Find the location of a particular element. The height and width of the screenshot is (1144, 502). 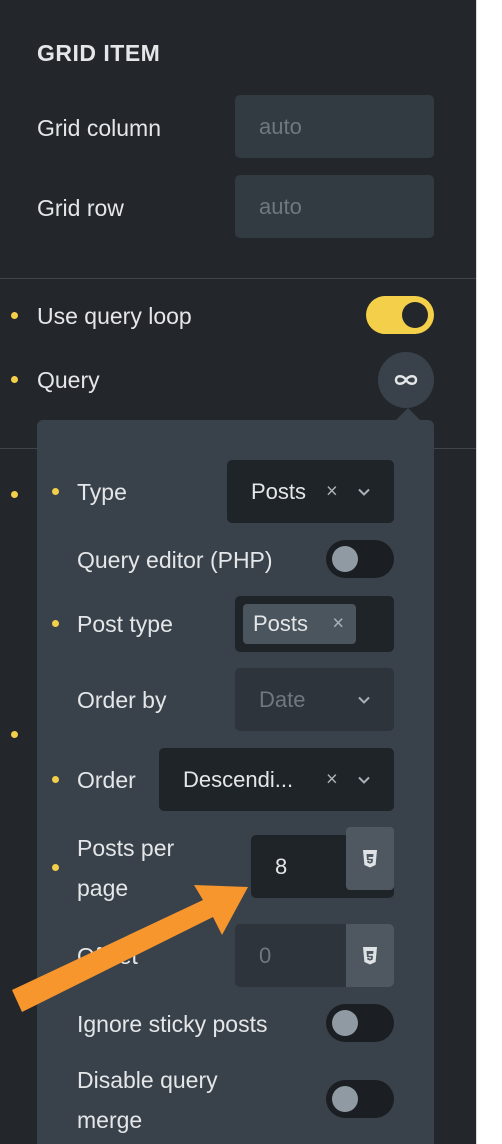

query-editor-label: Query editor (PHP) is located at coordinates (175, 560).